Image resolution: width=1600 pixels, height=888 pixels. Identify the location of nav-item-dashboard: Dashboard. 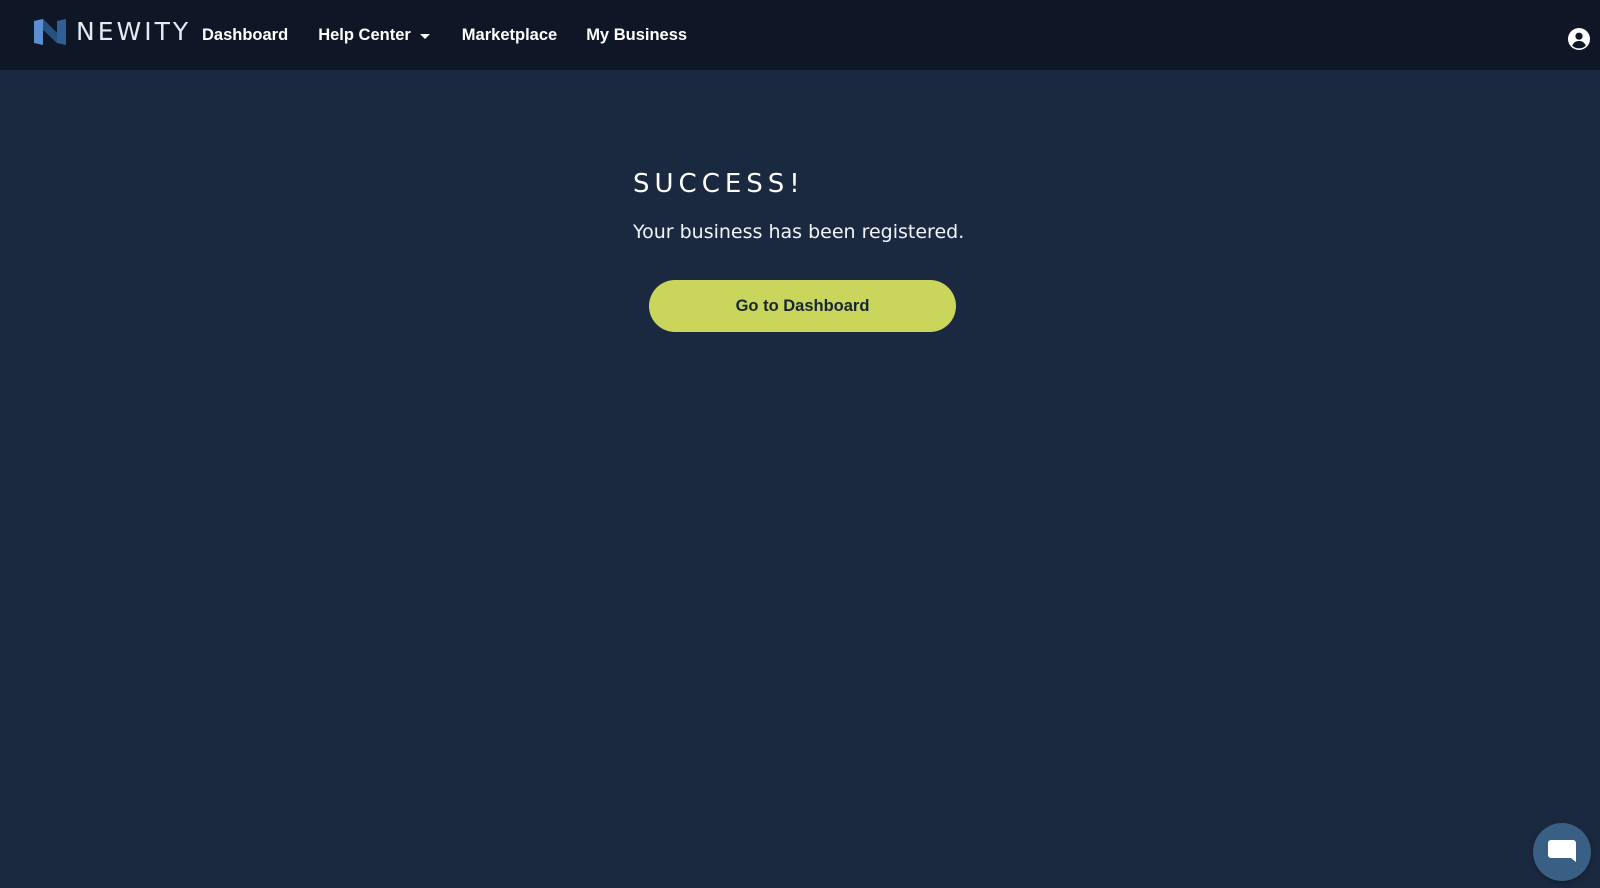
(245, 35).